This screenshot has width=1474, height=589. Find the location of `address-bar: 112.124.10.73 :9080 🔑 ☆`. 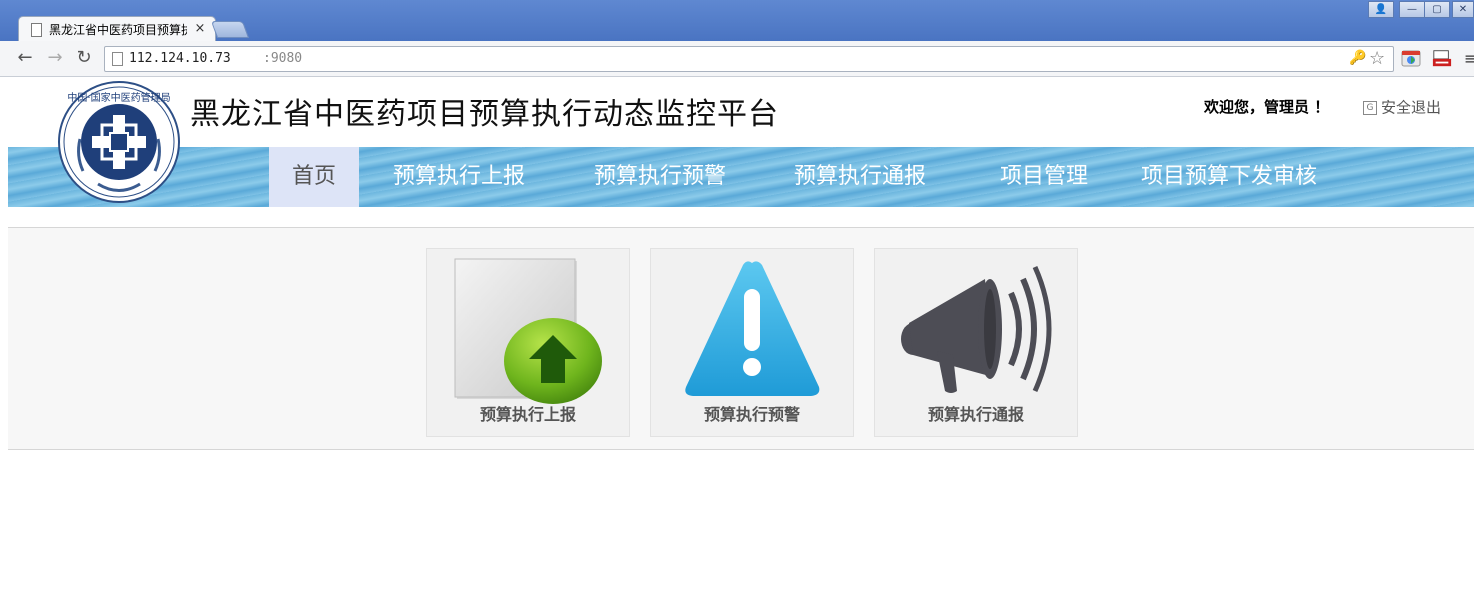

address-bar: 112.124.10.73 :9080 🔑 ☆ is located at coordinates (749, 59).